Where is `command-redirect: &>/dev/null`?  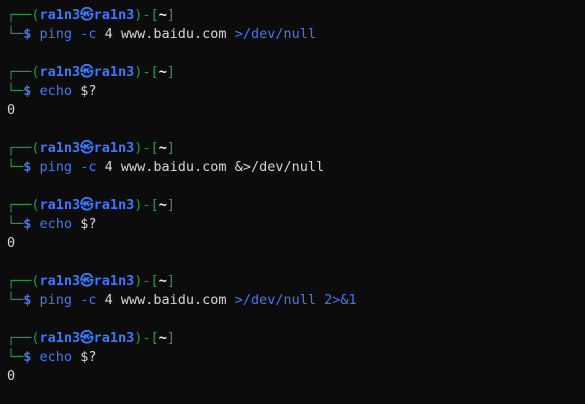
command-redirect: &>/dev/null is located at coordinates (279, 167).